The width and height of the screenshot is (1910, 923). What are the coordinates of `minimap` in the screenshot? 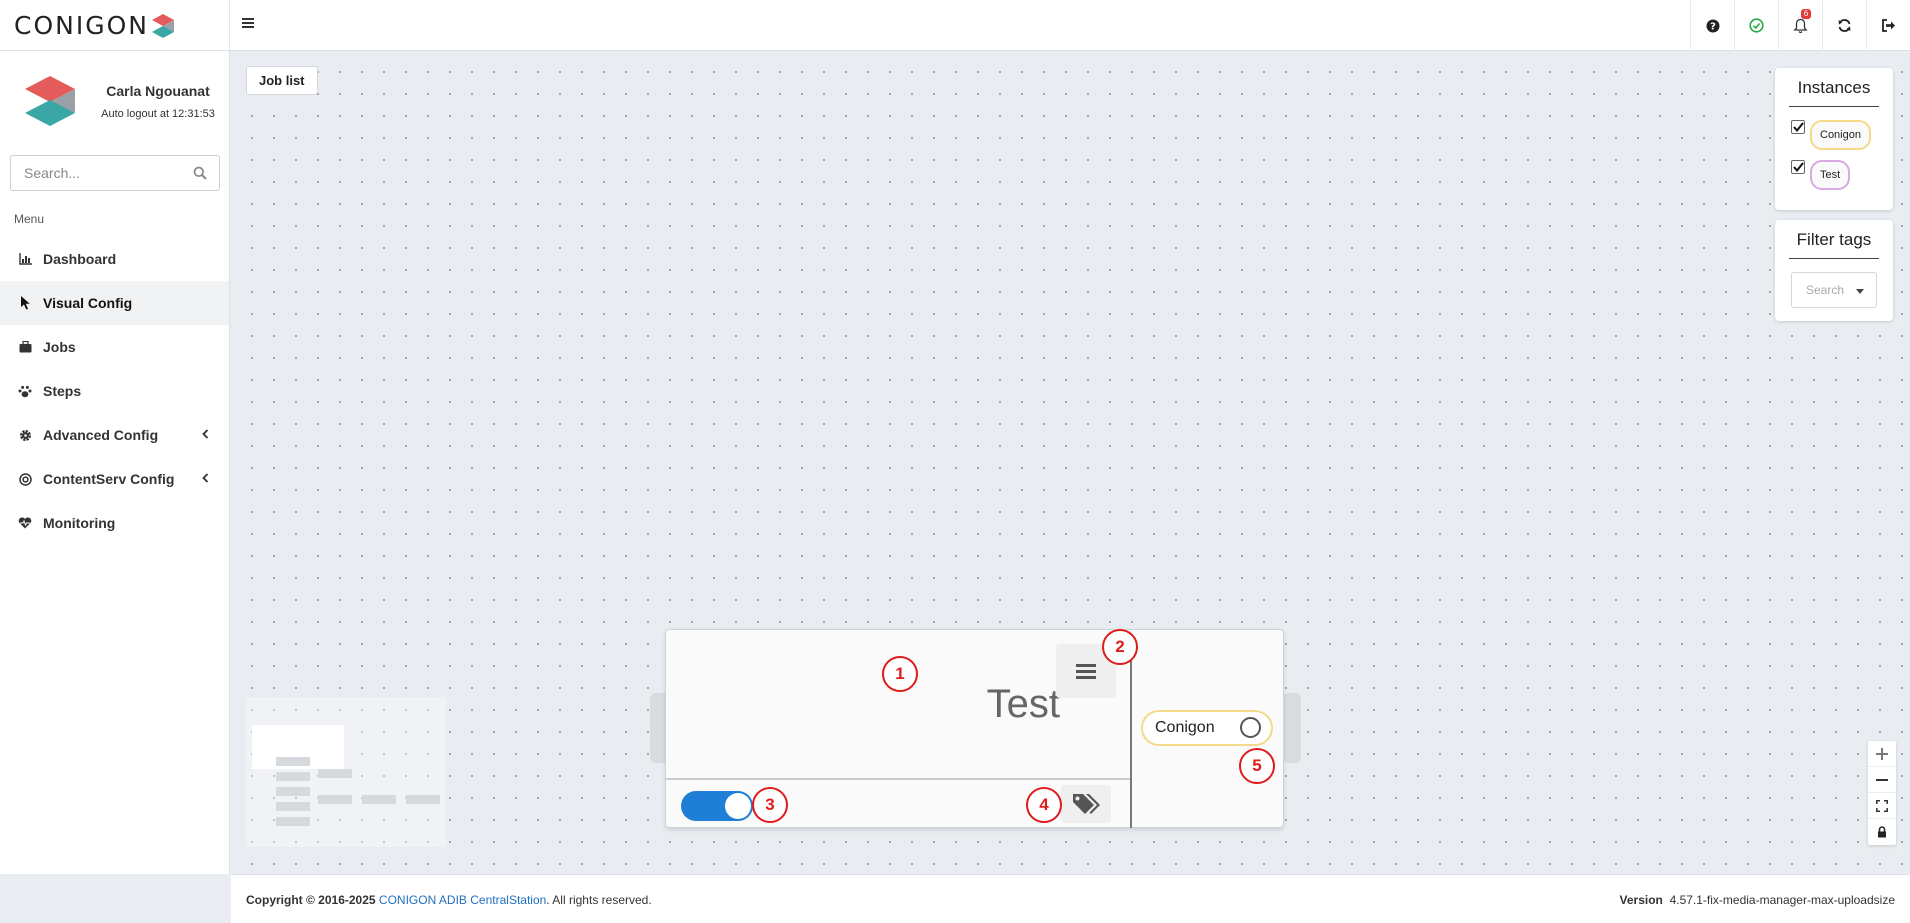 It's located at (346, 772).